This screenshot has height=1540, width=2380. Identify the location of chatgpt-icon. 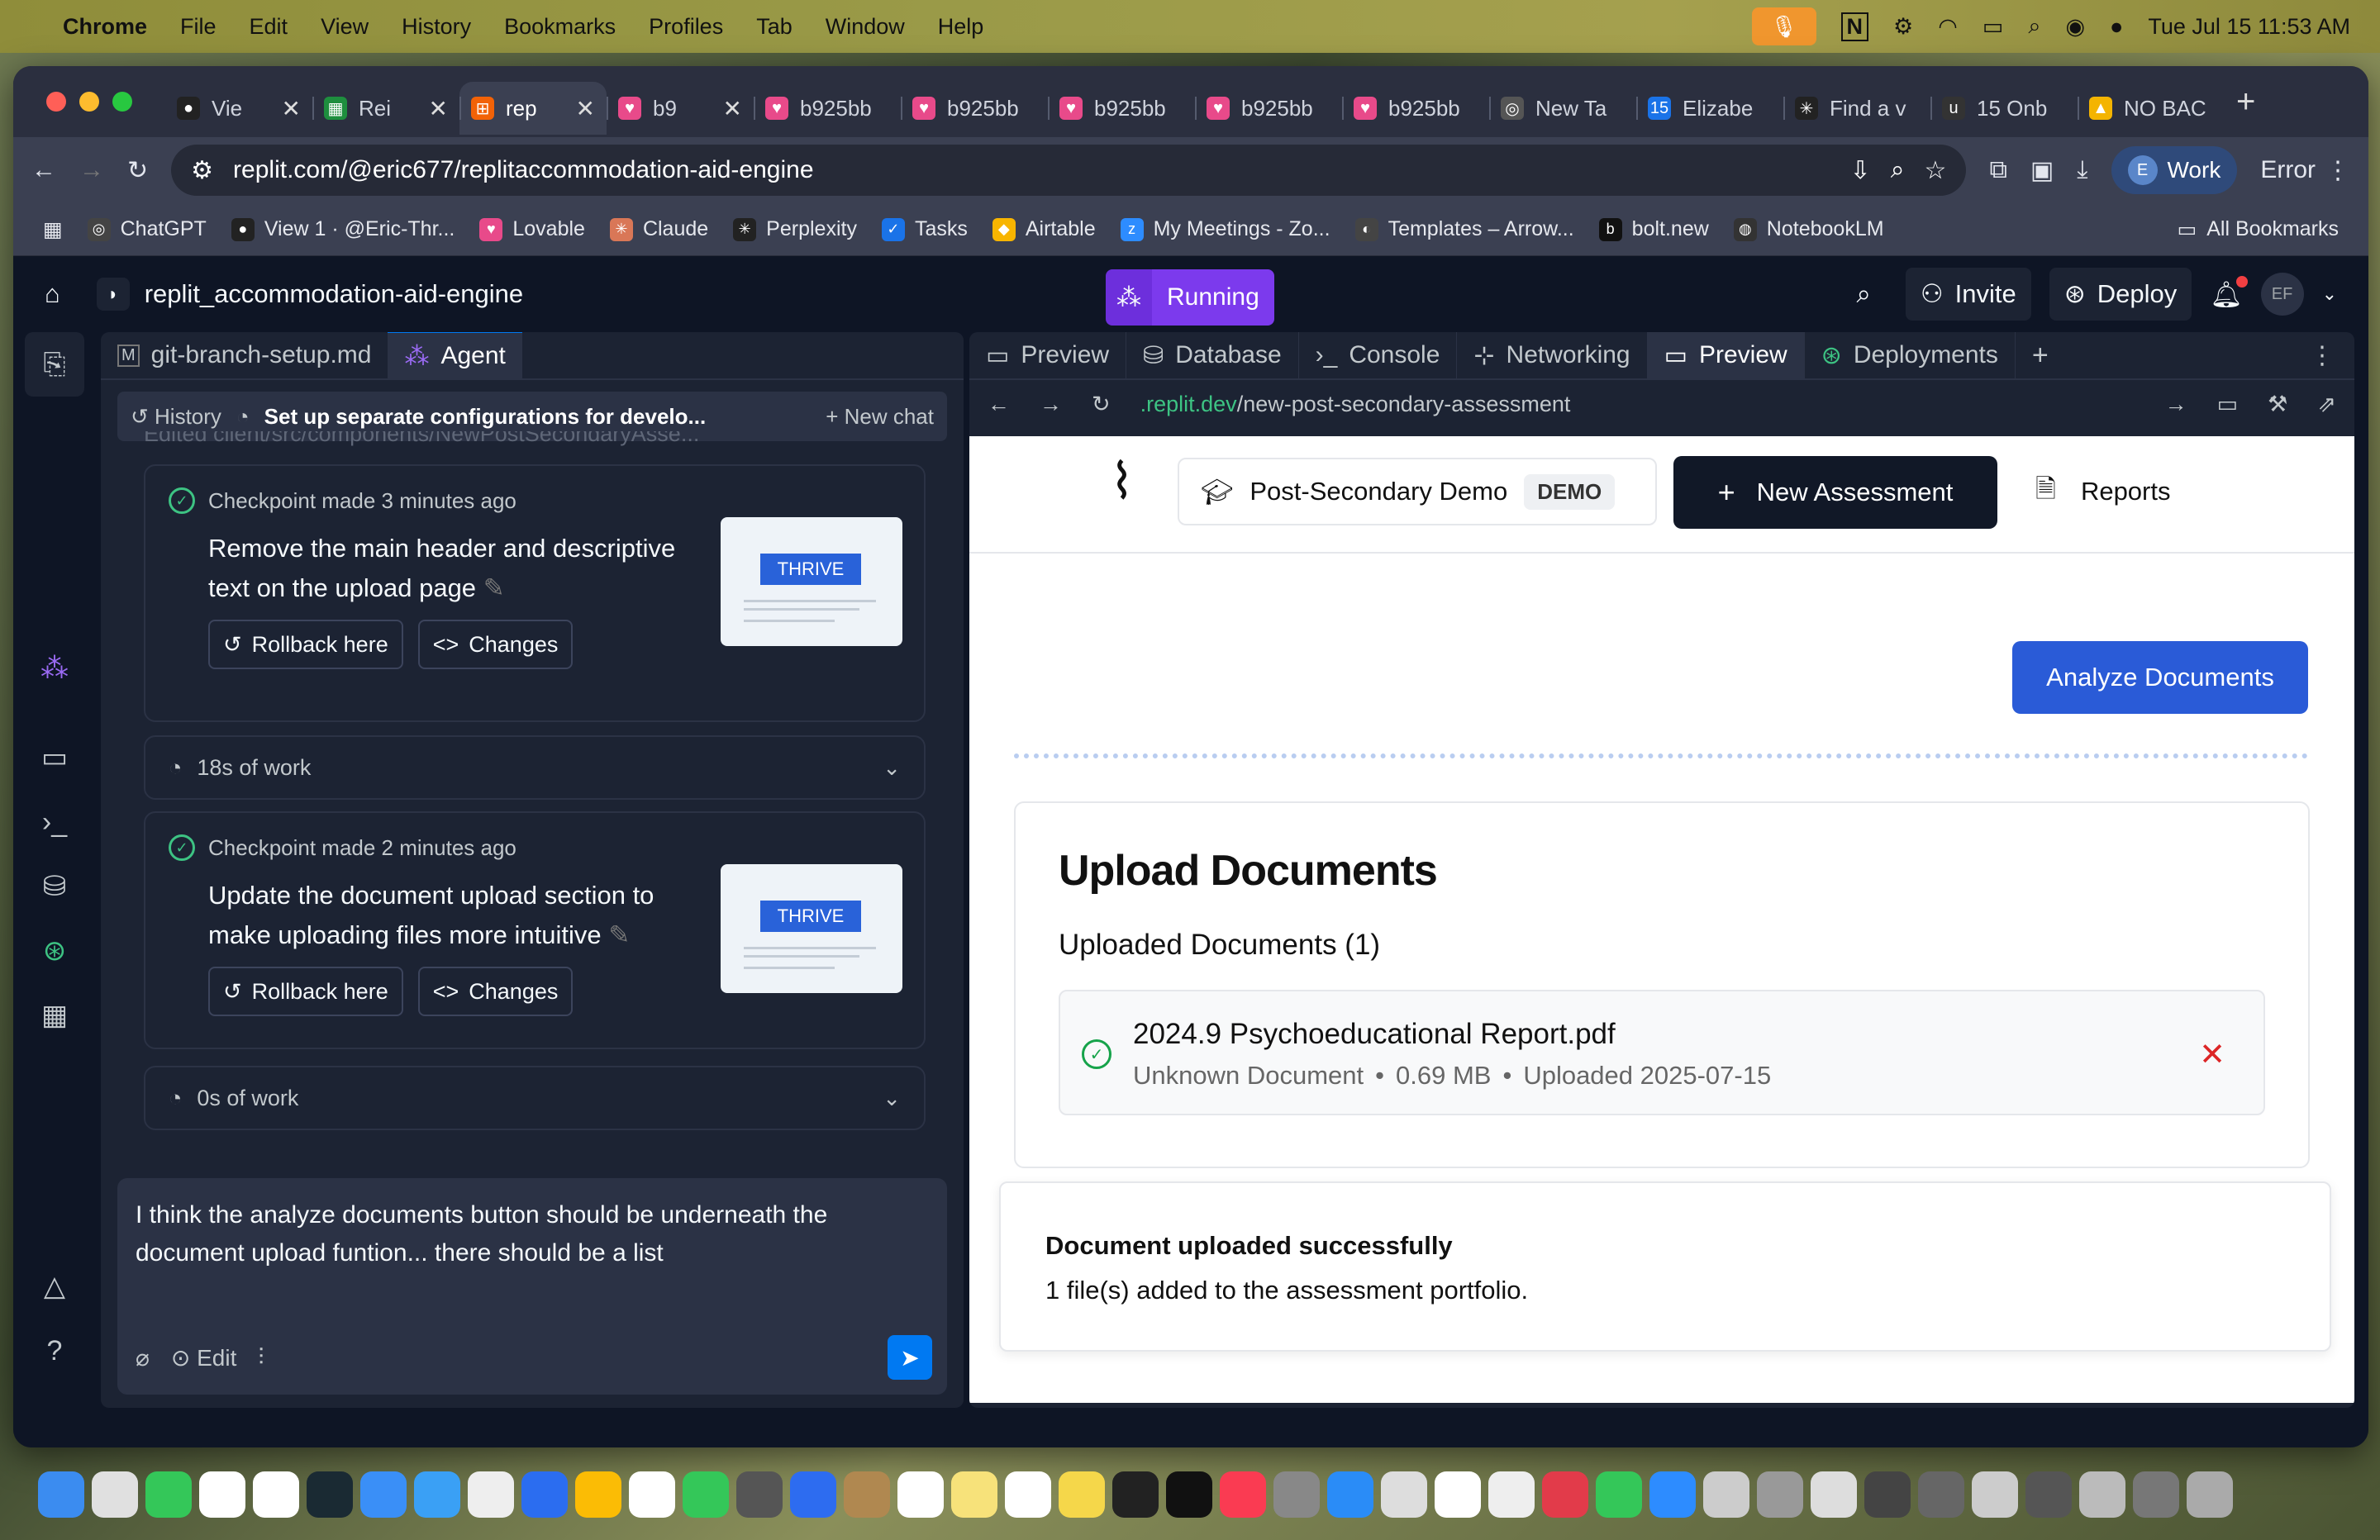
(1028, 1494).